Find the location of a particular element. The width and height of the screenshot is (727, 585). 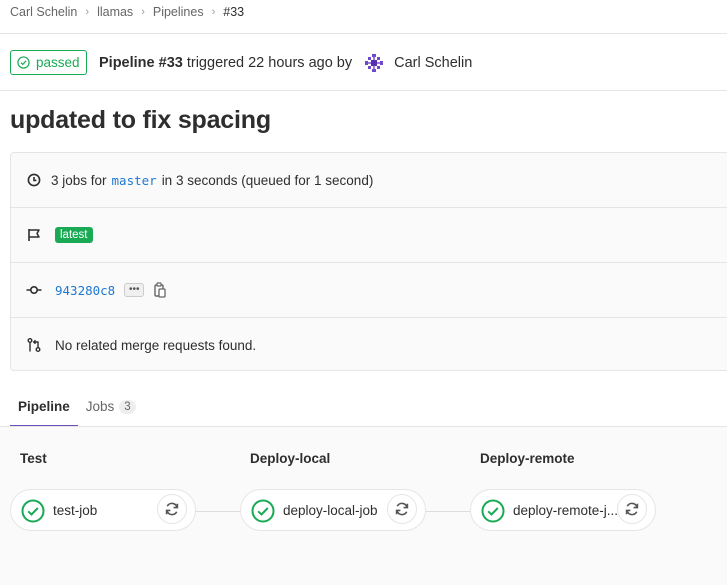

status-badge: passed is located at coordinates (48, 62).